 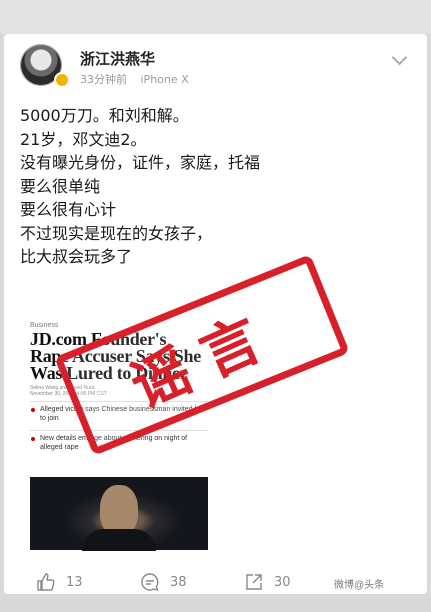 I want to click on comment-icon, so click(x=150, y=582).